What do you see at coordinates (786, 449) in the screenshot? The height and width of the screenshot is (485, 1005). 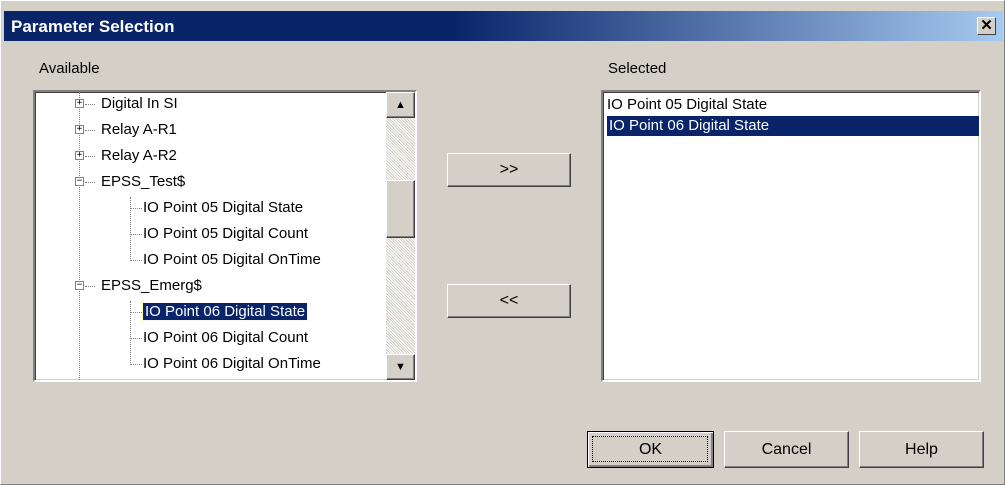 I see `cancel-button: Cancel` at bounding box center [786, 449].